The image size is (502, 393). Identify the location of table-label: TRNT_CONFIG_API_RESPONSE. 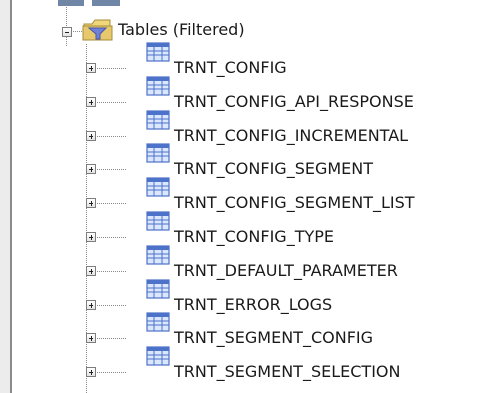
(294, 101).